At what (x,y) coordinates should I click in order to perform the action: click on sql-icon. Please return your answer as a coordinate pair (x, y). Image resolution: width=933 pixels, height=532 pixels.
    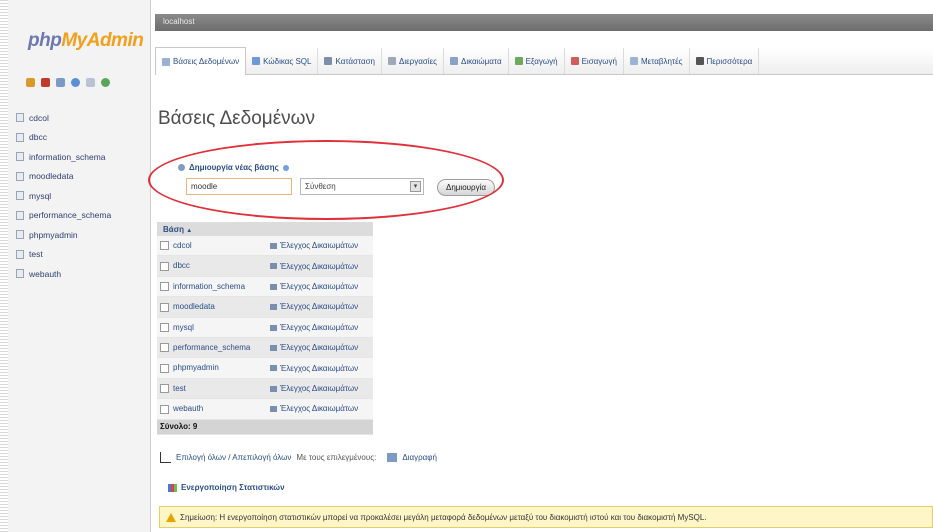
    Looking at the image, I should click on (60, 82).